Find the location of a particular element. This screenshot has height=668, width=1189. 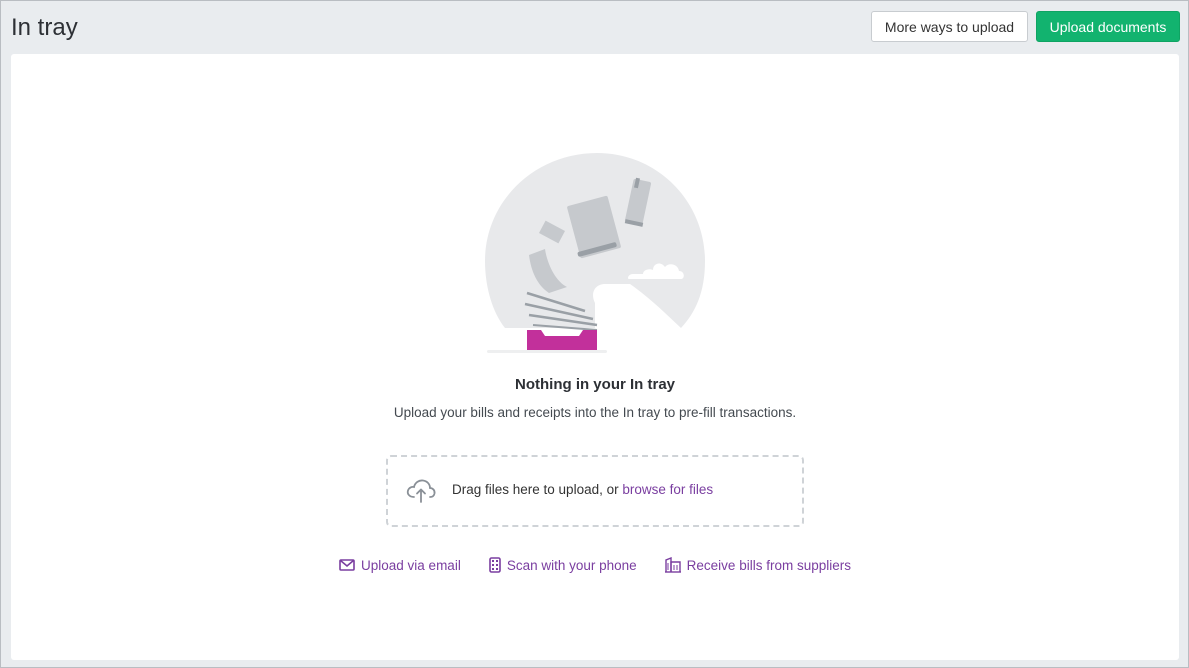

more-ways-to-upload-button: More ways to upload is located at coordinates (949, 26).